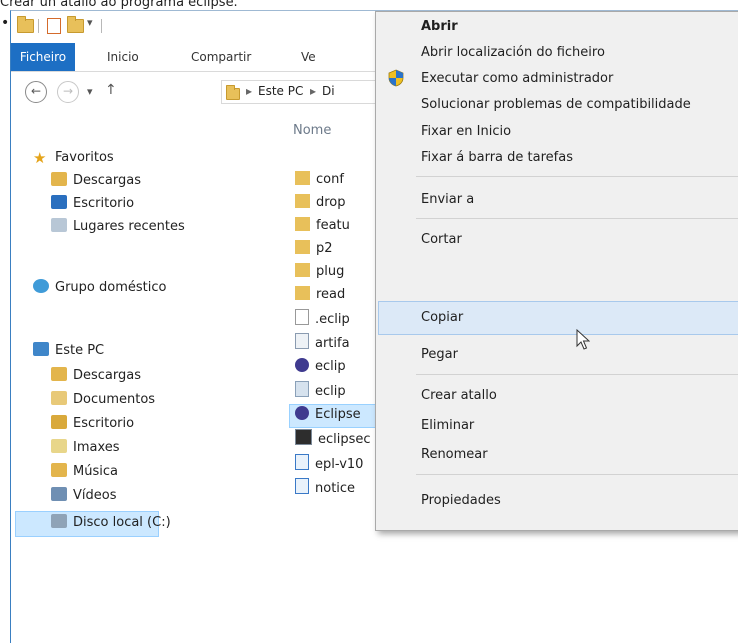 The width and height of the screenshot is (738, 643). What do you see at coordinates (328, 415) in the screenshot?
I see `list-item-eclipse: Eclipse` at bounding box center [328, 415].